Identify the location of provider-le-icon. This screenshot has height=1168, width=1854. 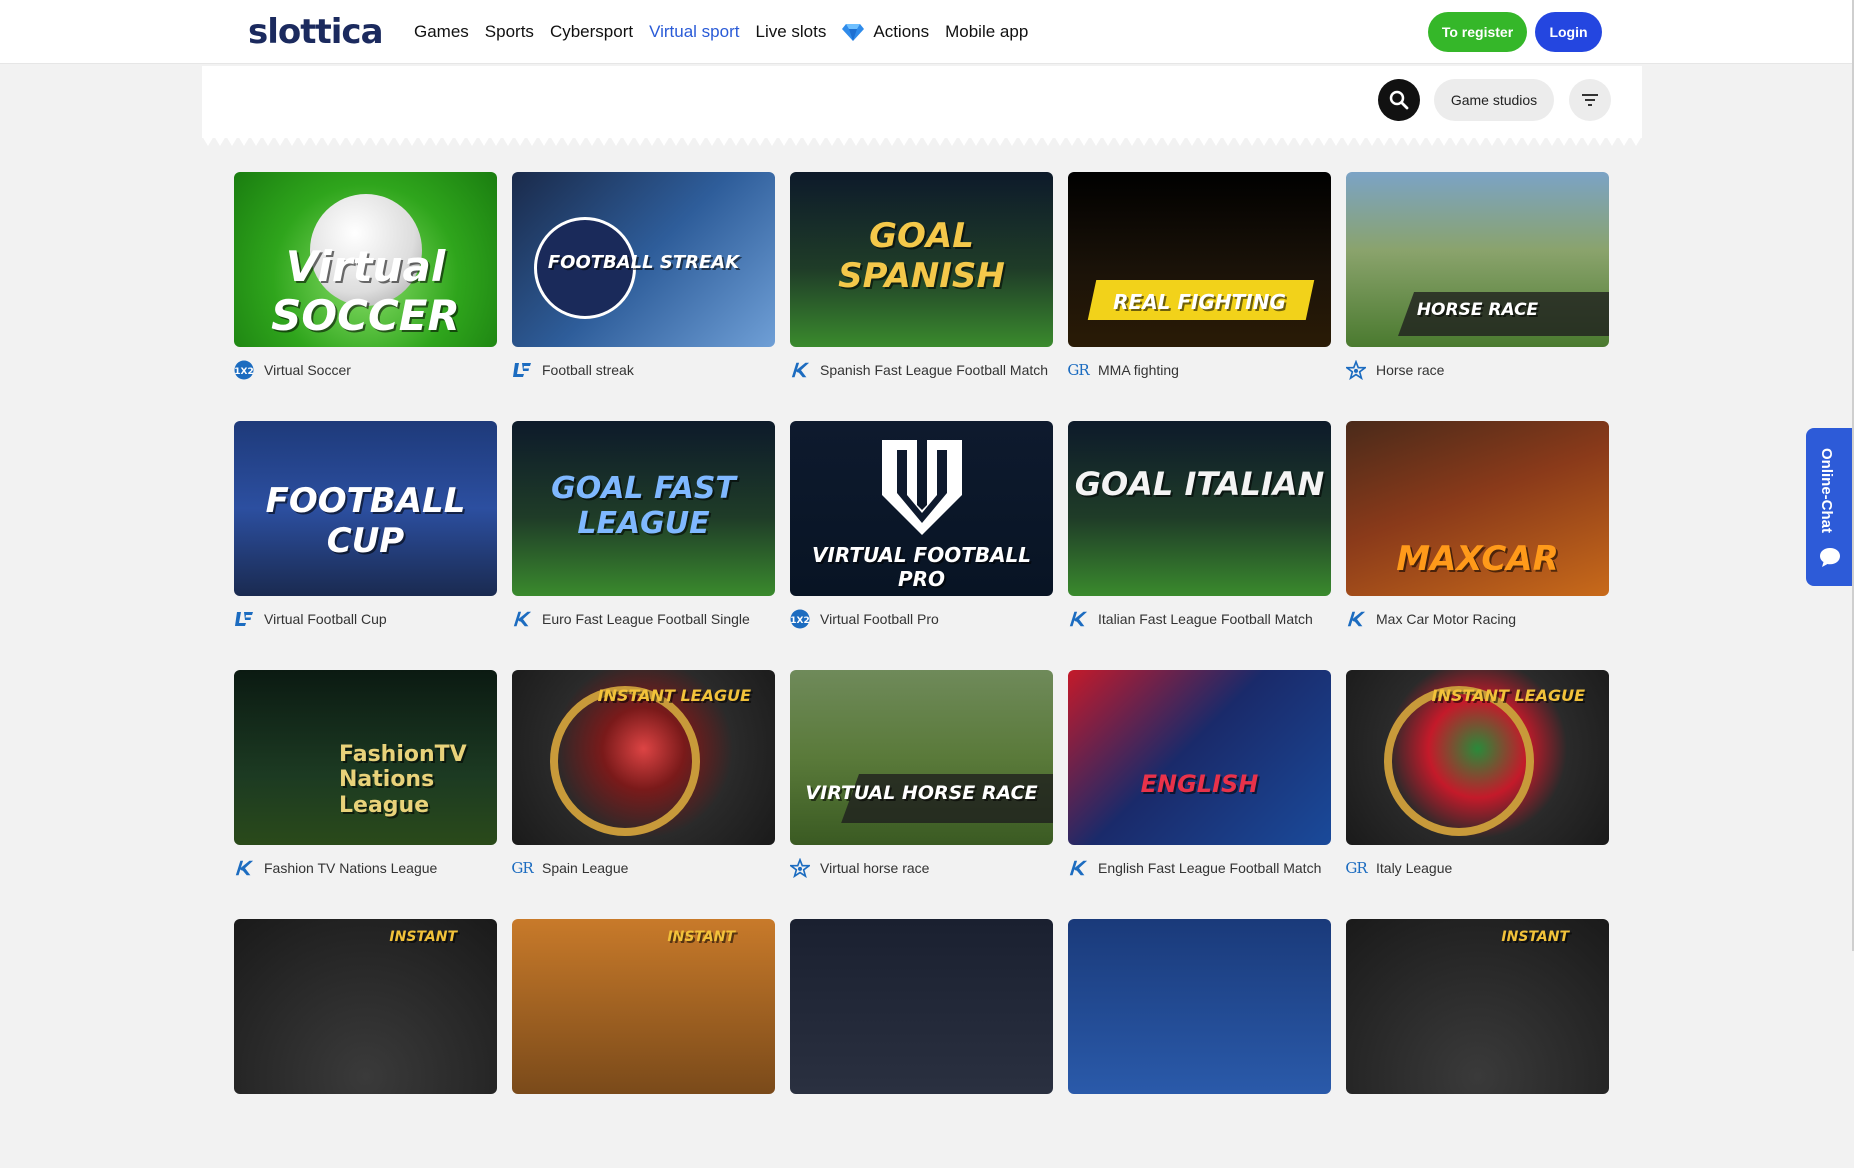
(522, 370).